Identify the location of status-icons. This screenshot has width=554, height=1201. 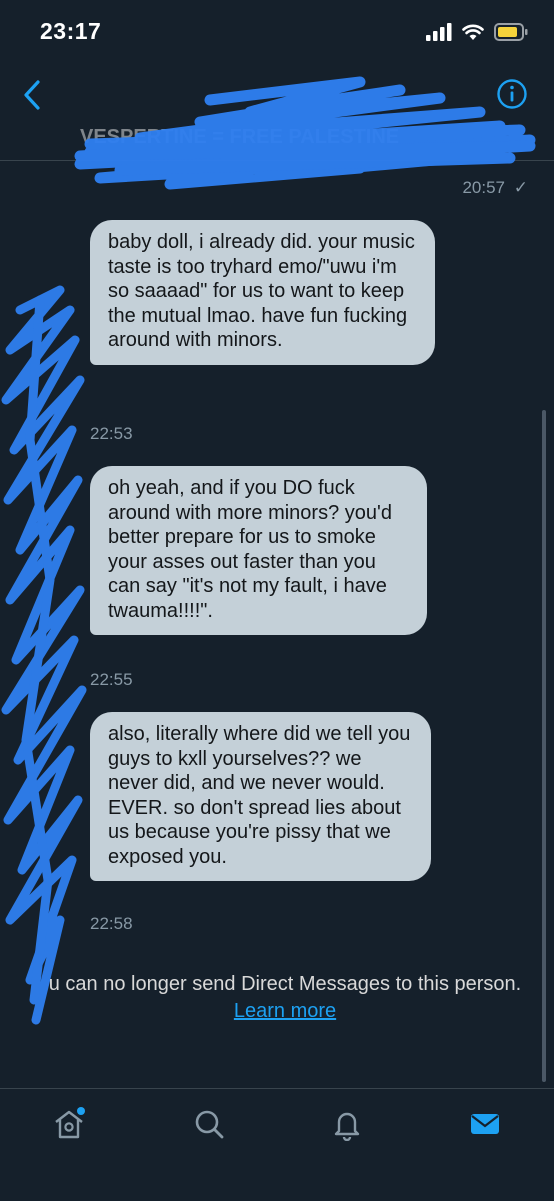
(477, 32).